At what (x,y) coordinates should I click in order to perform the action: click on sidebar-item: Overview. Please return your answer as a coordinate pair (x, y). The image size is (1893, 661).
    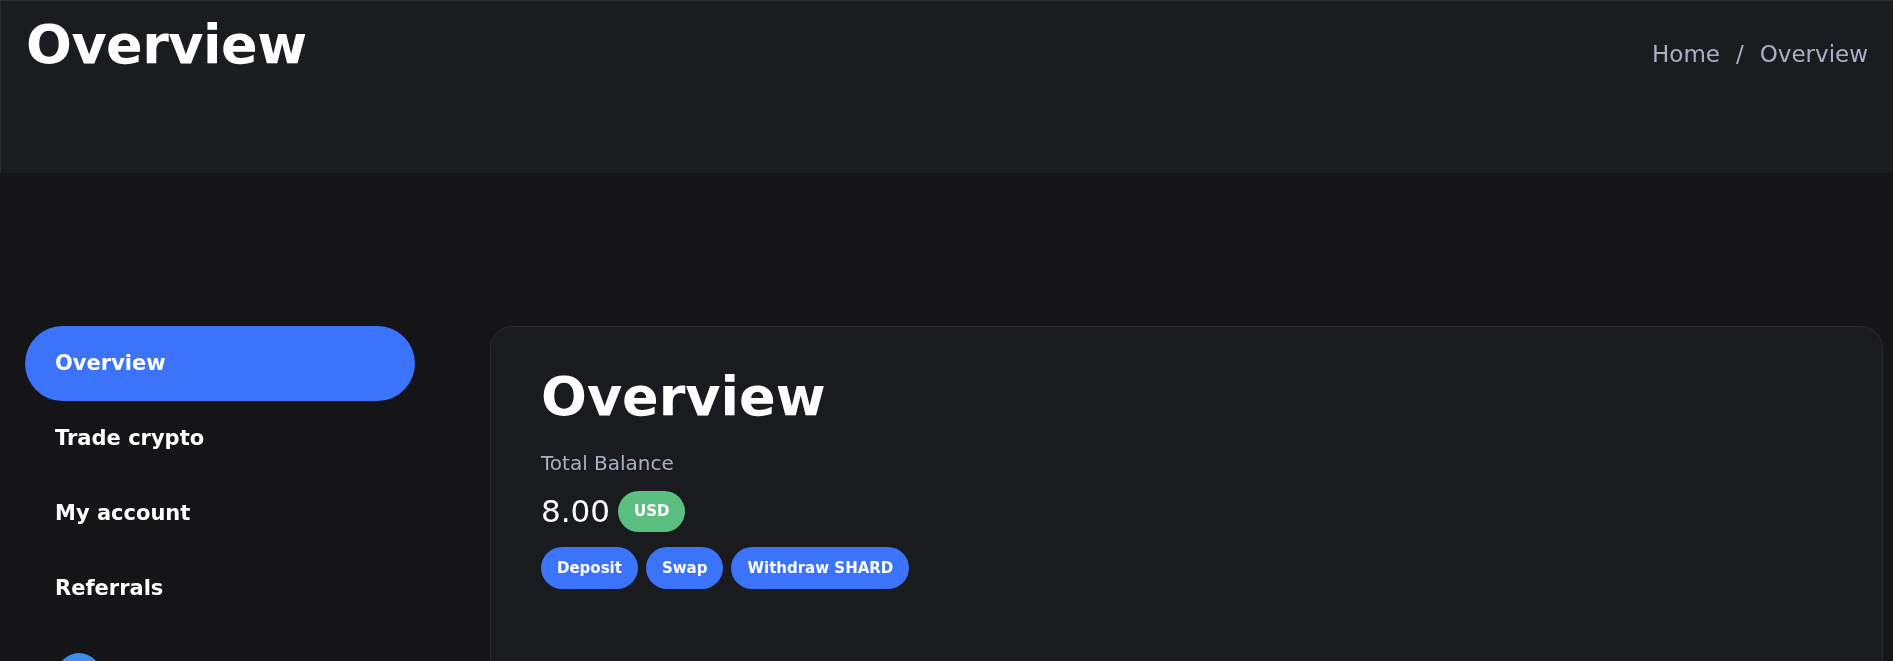
    Looking at the image, I should click on (220, 363).